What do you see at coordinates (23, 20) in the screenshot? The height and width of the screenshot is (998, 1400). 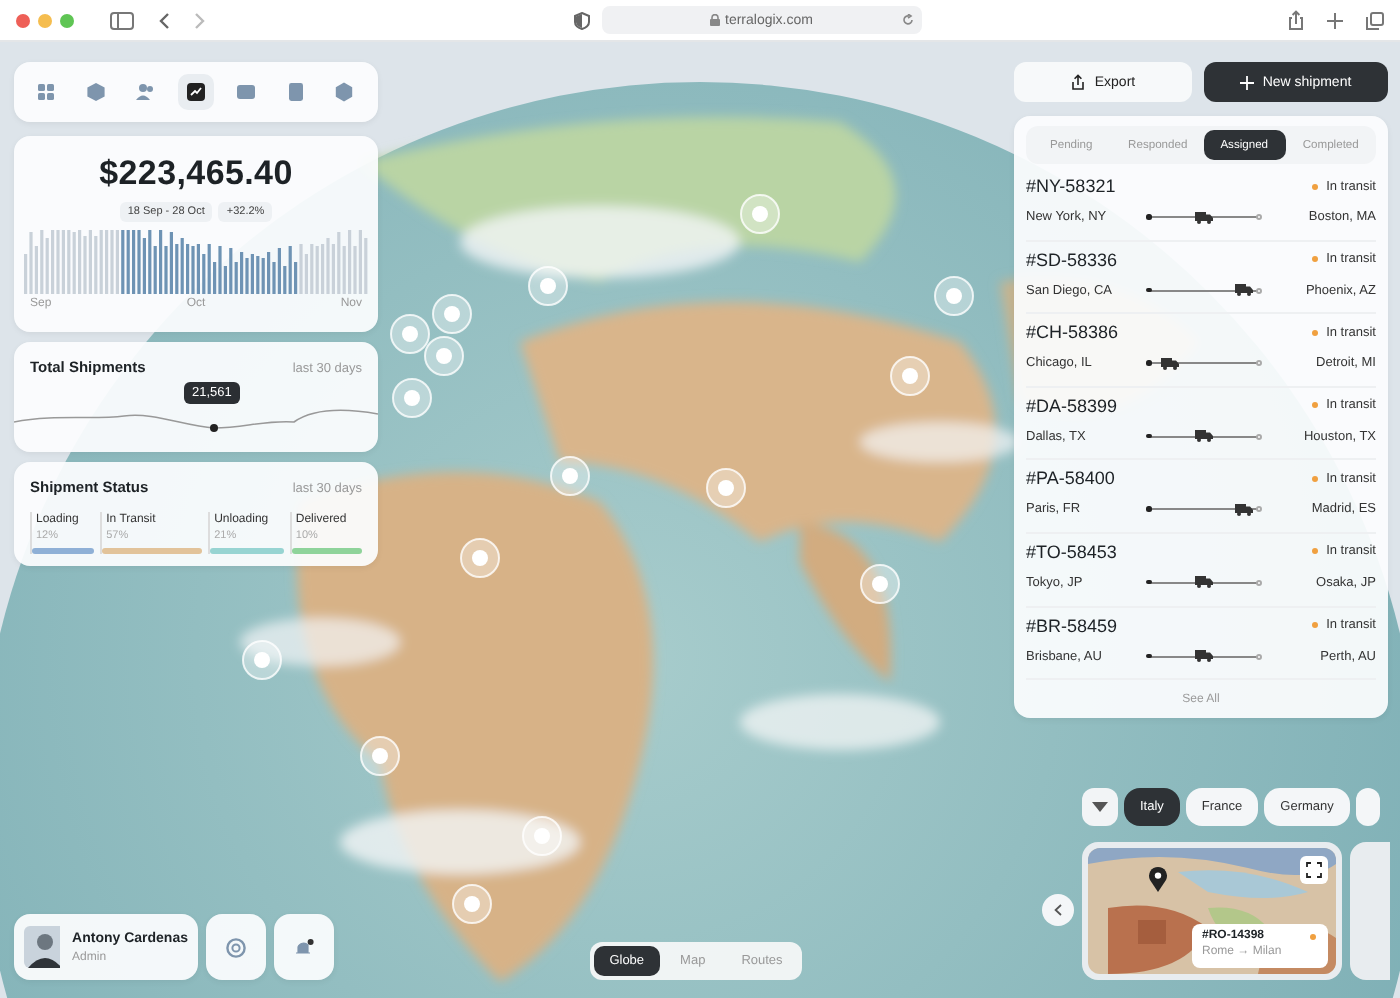 I see `close-window-icon` at bounding box center [23, 20].